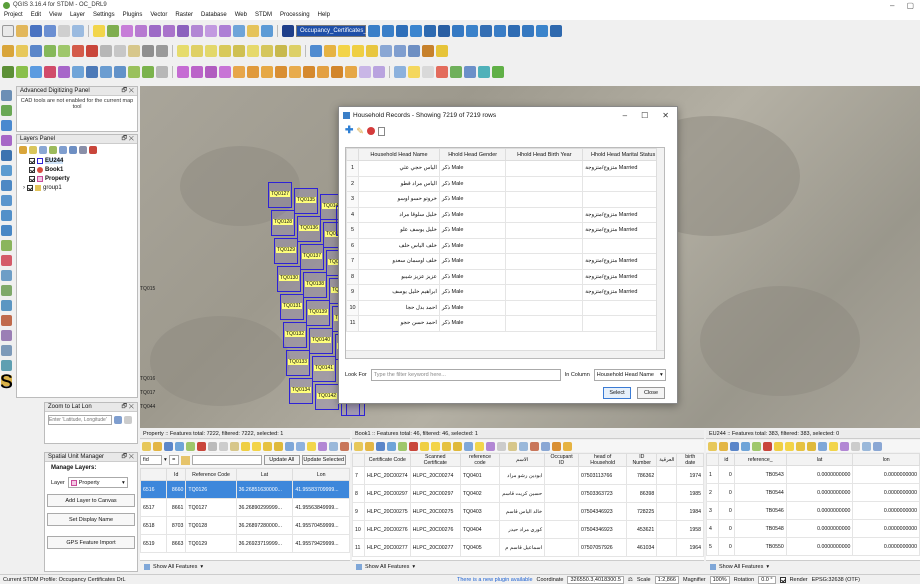  What do you see at coordinates (289, 446) in the screenshot?
I see `filter-icon` at bounding box center [289, 446].